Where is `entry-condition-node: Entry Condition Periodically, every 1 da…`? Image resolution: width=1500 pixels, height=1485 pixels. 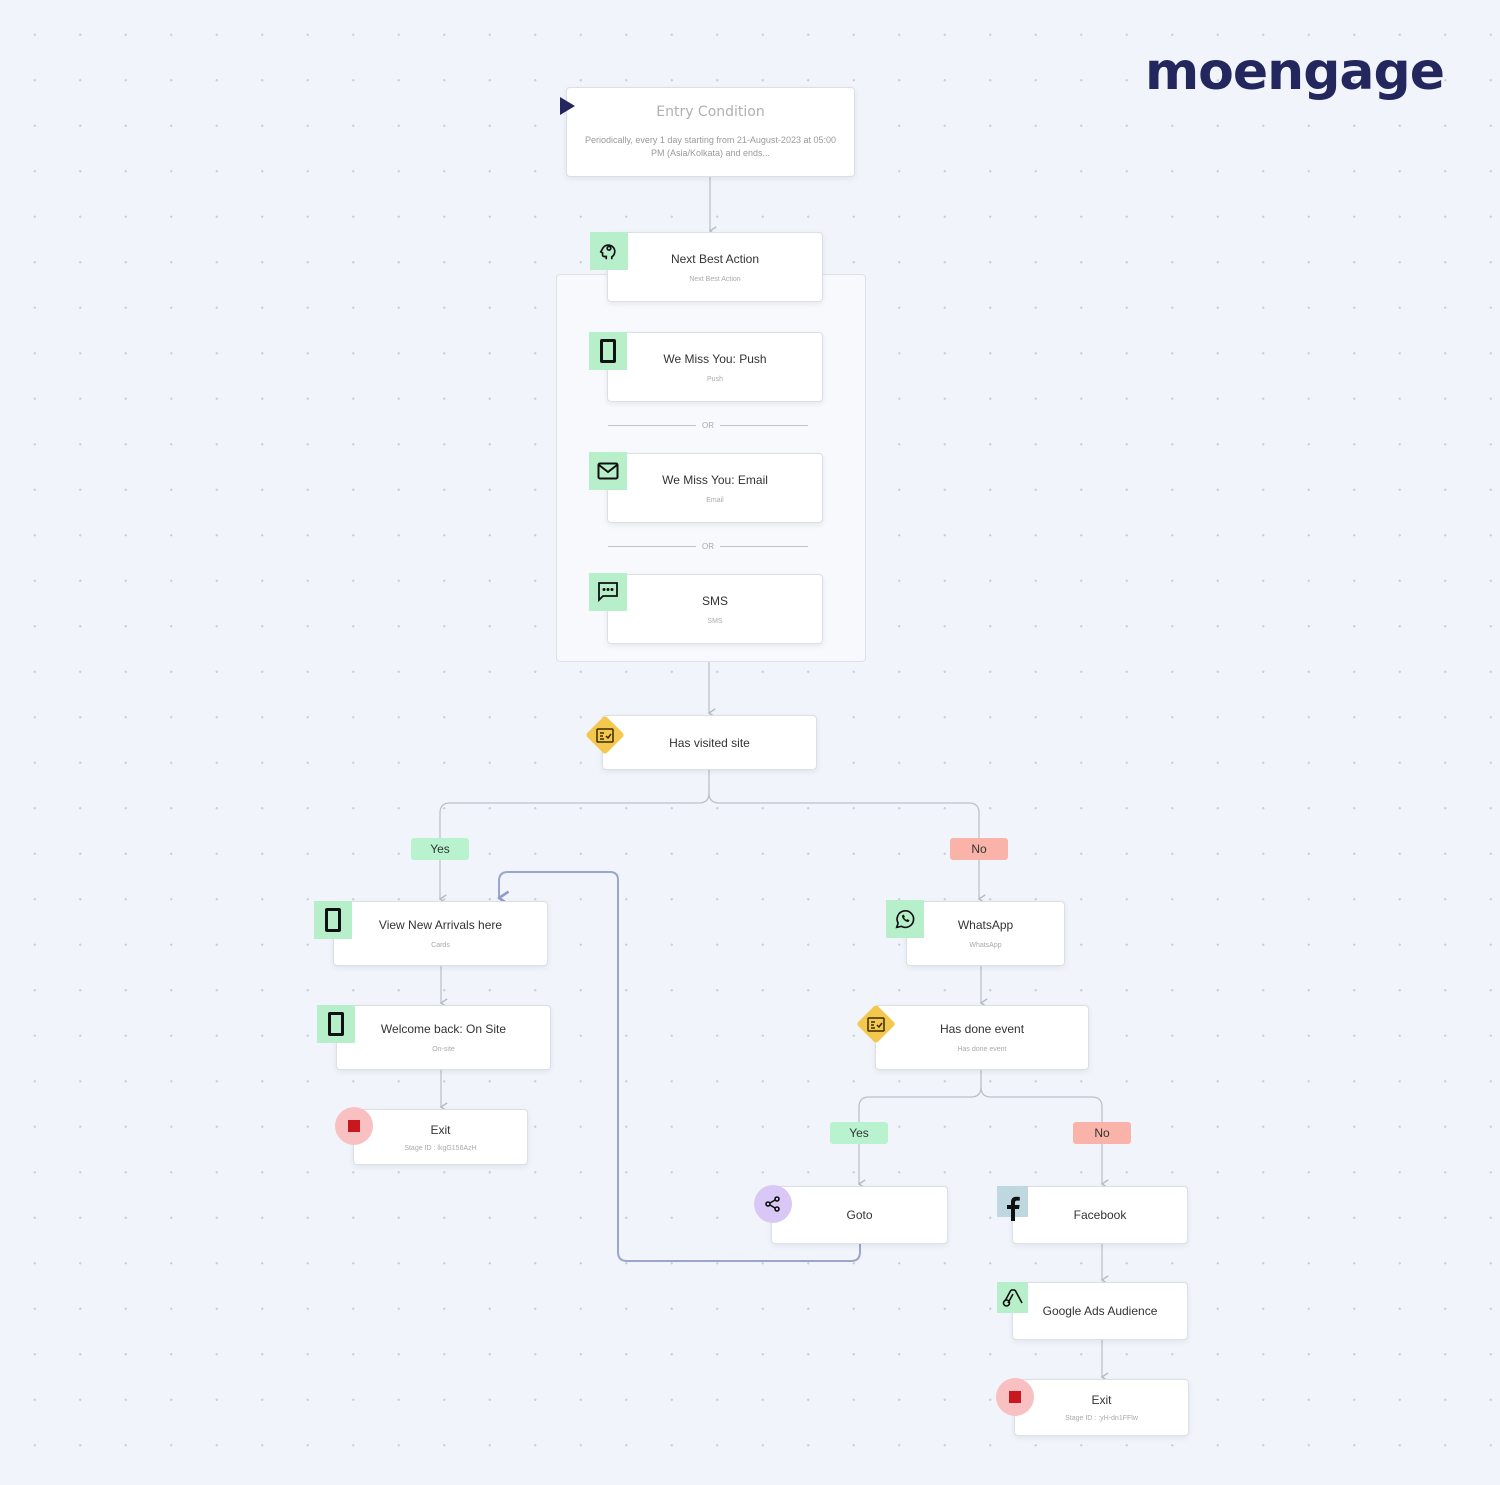
entry-condition-node: Entry Condition Periodically, every 1 da… is located at coordinates (710, 132).